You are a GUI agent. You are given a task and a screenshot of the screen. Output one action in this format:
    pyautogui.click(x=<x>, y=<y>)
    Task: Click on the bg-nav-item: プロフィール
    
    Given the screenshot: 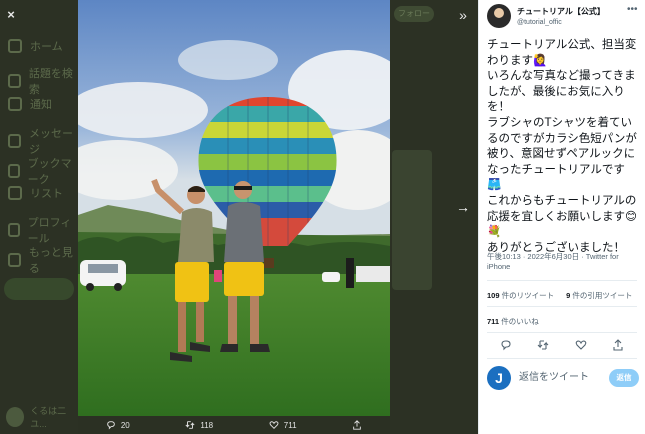 What is the action you would take?
    pyautogui.click(x=43, y=230)
    